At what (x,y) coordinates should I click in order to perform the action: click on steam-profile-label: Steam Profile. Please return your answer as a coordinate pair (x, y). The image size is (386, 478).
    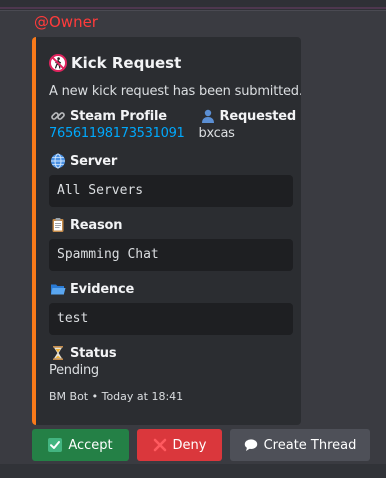
    Looking at the image, I should click on (118, 116).